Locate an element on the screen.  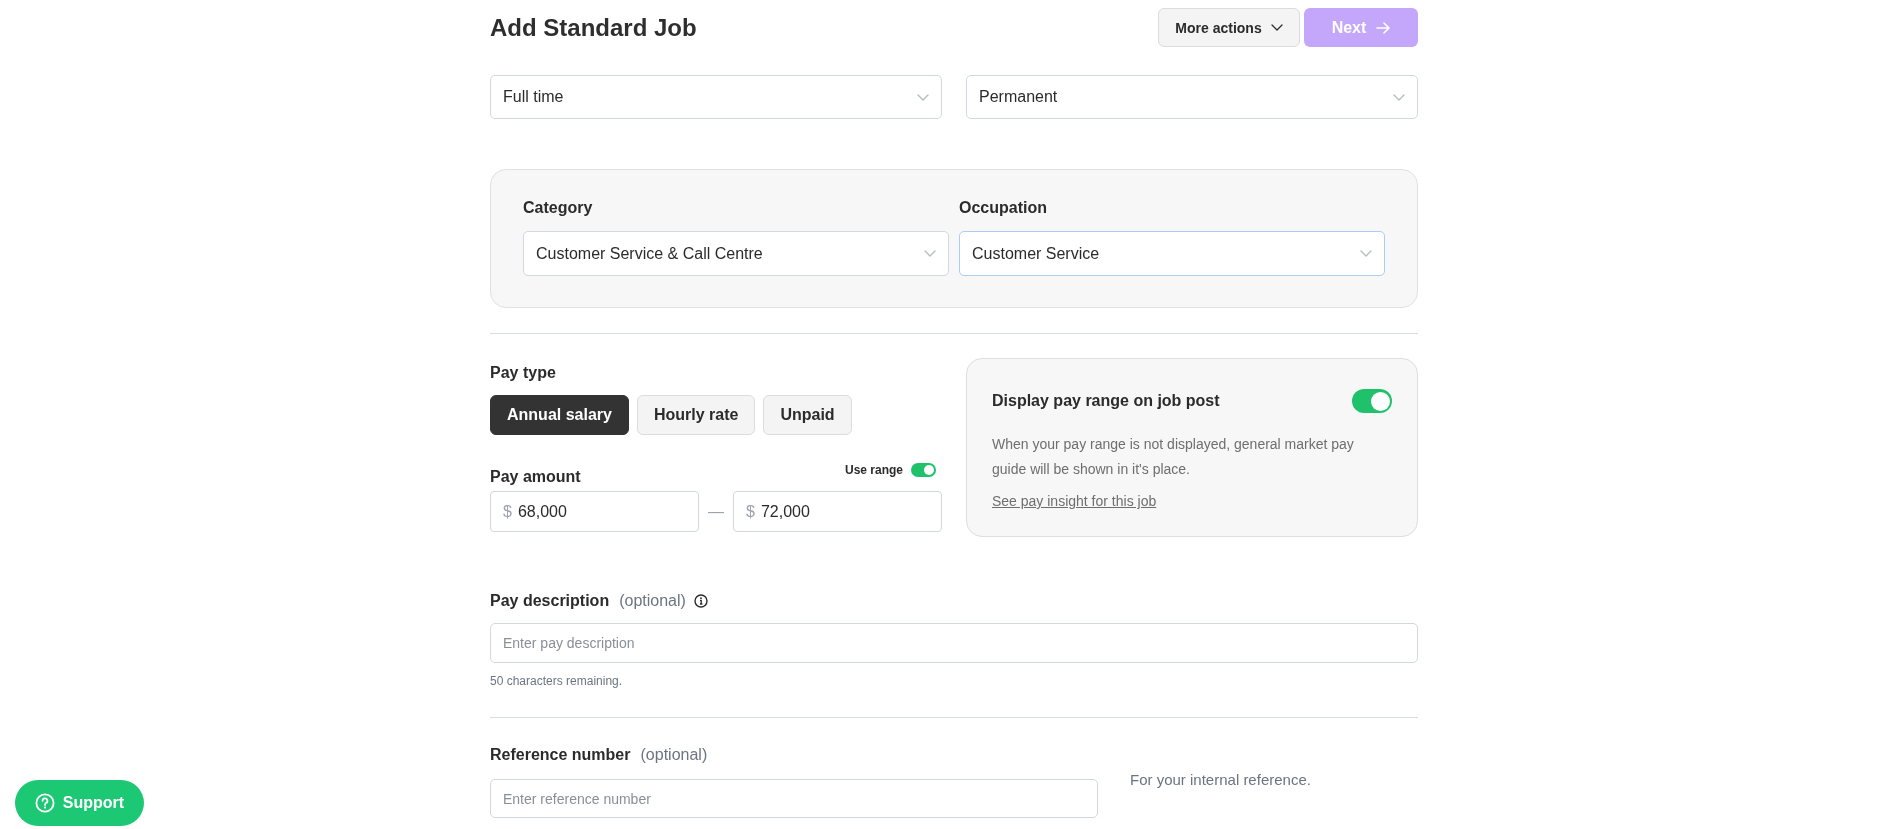
select-field: Customer Service & Call Centre is located at coordinates (736, 253).